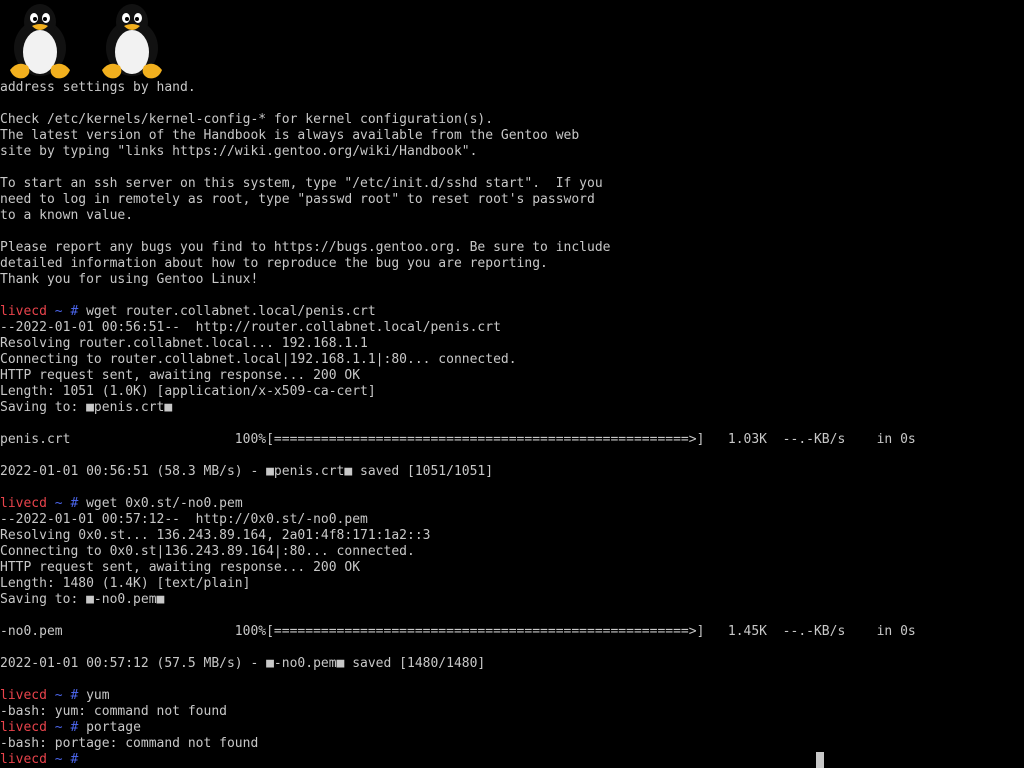 The width and height of the screenshot is (1024, 768). What do you see at coordinates (109, 727) in the screenshot?
I see `command-text: portage` at bounding box center [109, 727].